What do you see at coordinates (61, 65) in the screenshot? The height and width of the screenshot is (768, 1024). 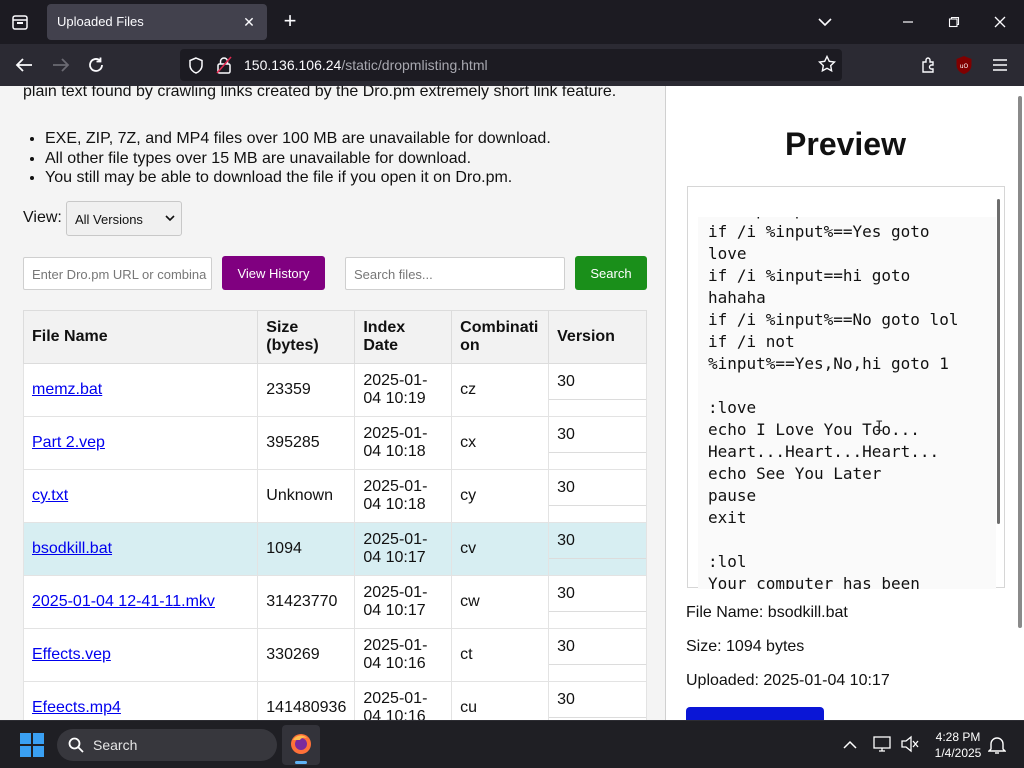 I see `forward-arrow-icon` at bounding box center [61, 65].